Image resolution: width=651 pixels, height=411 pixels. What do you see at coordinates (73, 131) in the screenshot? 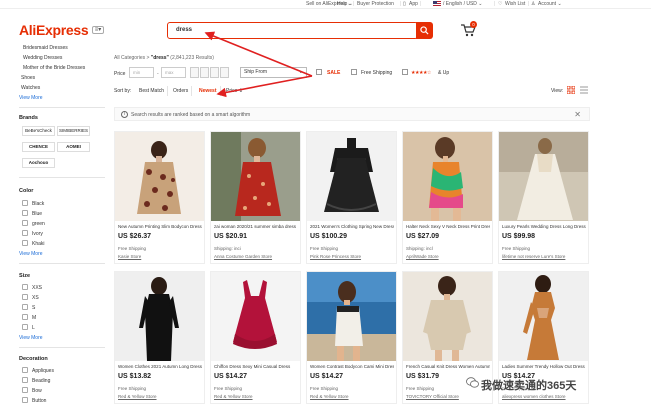
I see `brand-logo: SIMIBERRIES` at bounding box center [73, 131].